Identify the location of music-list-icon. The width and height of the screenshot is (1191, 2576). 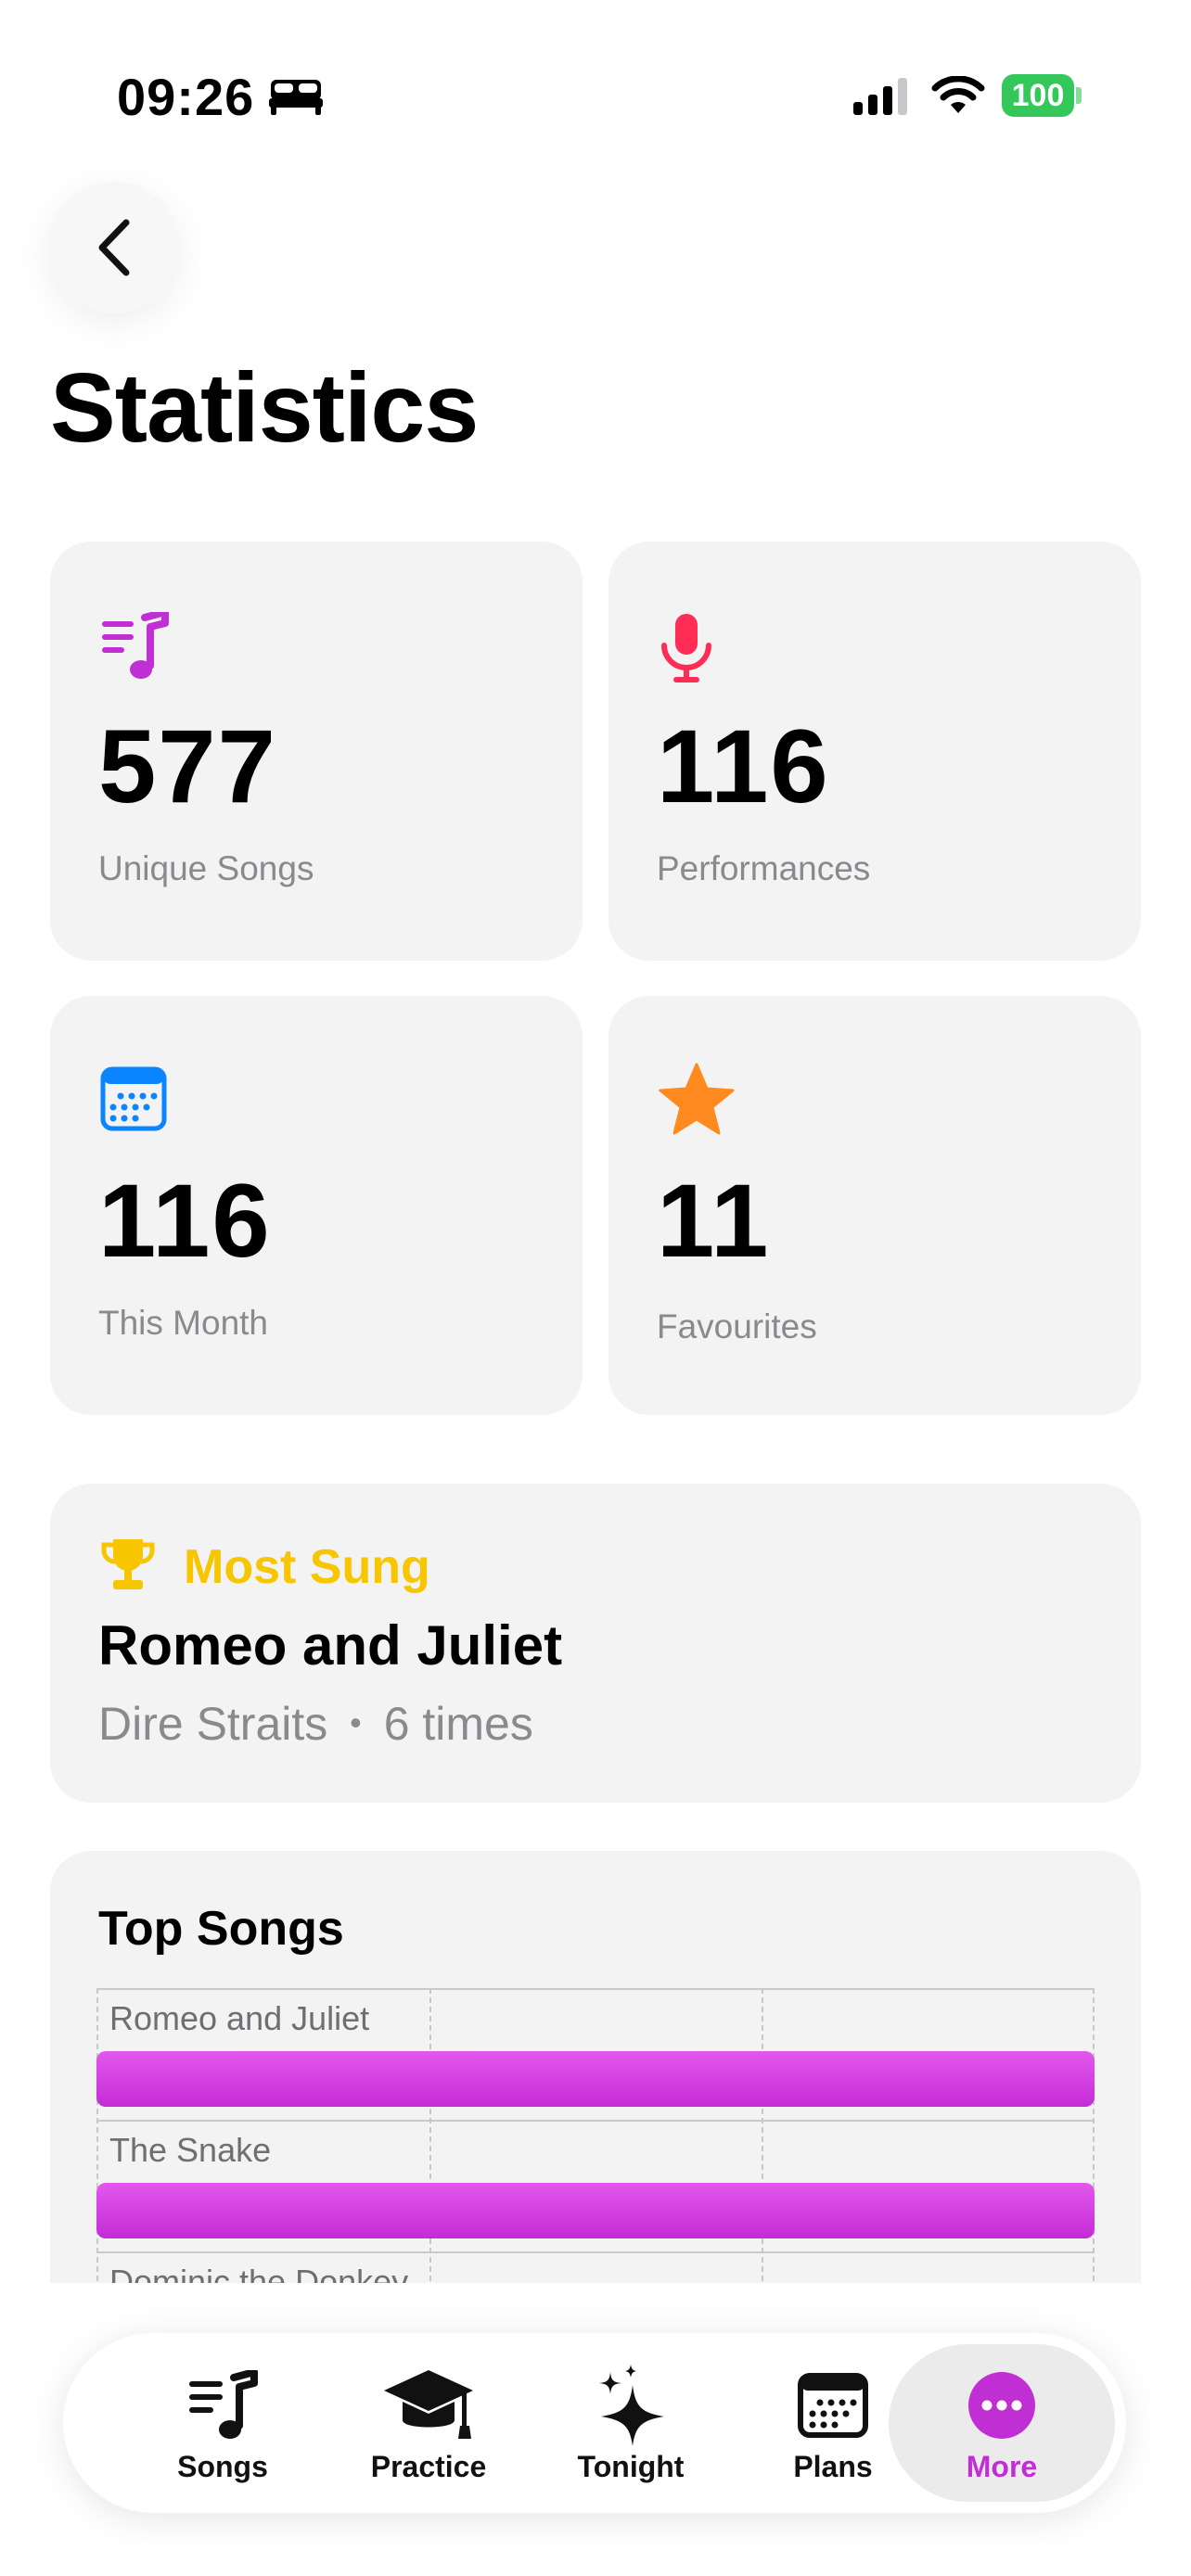
(135, 645).